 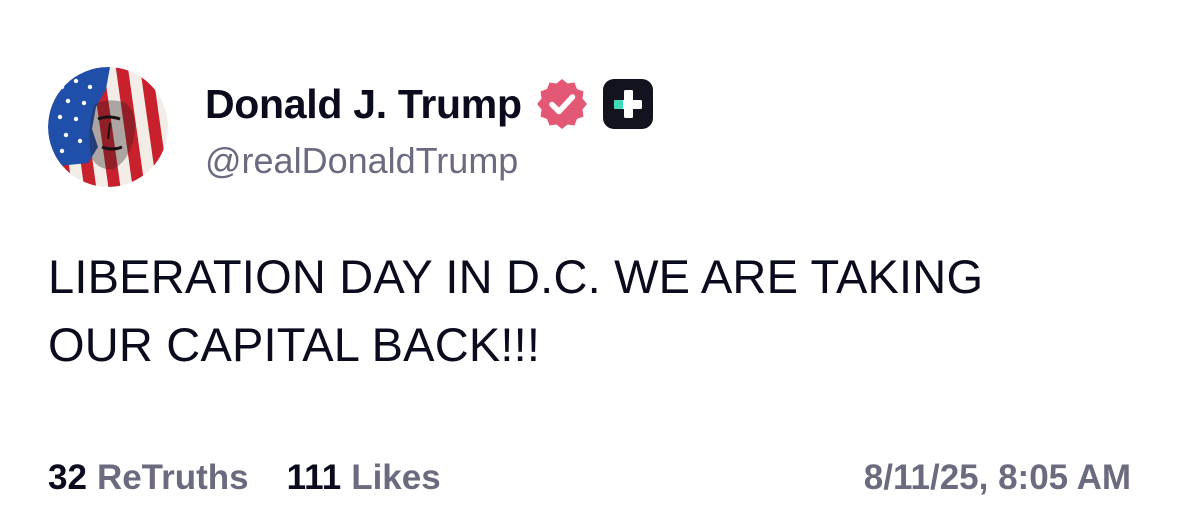 I want to click on truth-plus-icon, so click(x=627, y=104).